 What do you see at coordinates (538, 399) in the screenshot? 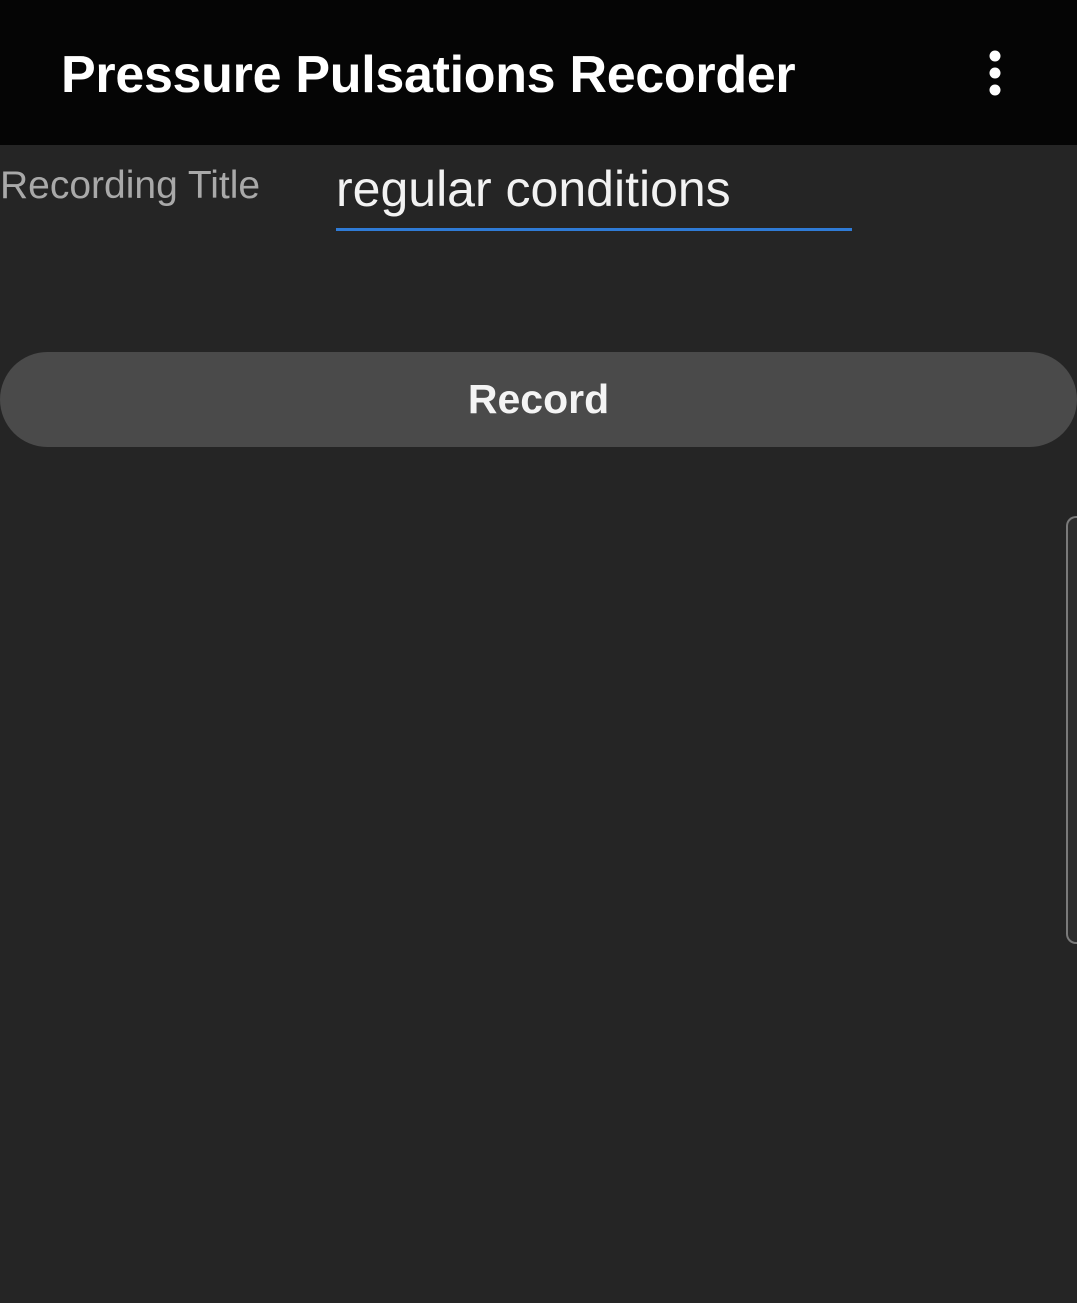
I see `record-button: Record` at bounding box center [538, 399].